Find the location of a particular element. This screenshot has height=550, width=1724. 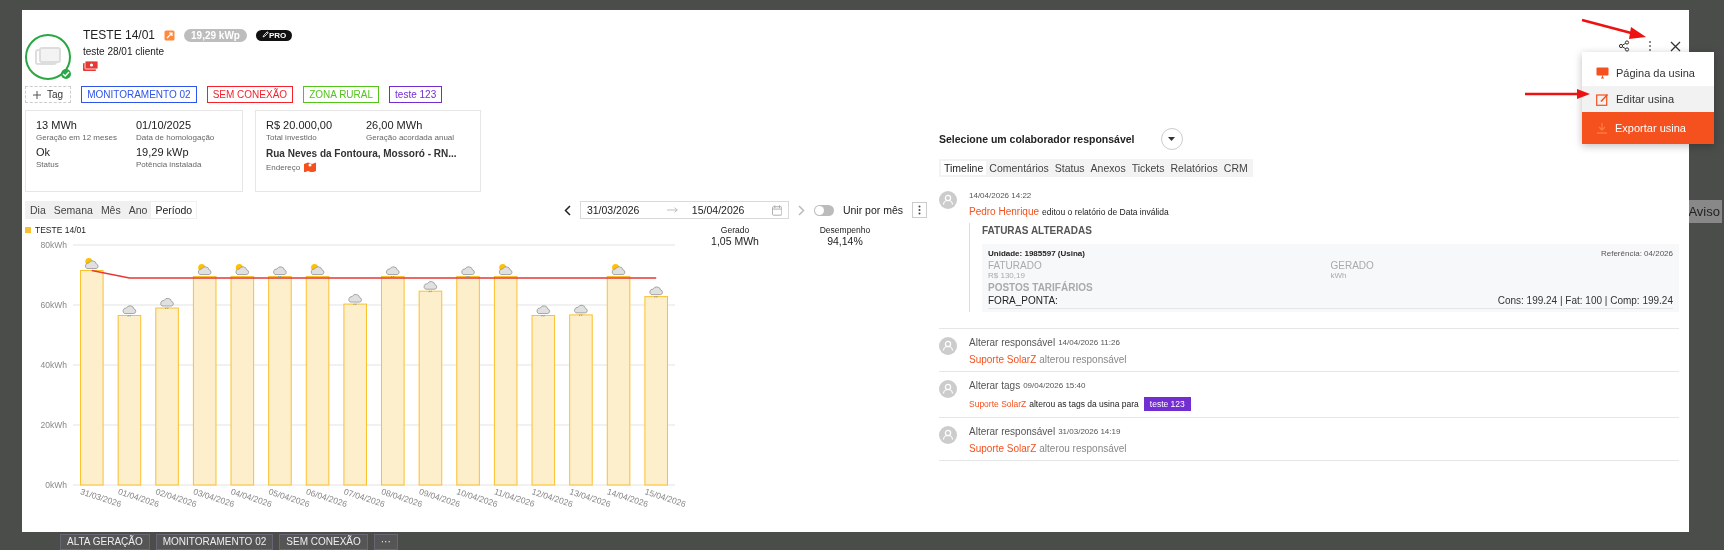

stat-value: Ok is located at coordinates (44, 152).